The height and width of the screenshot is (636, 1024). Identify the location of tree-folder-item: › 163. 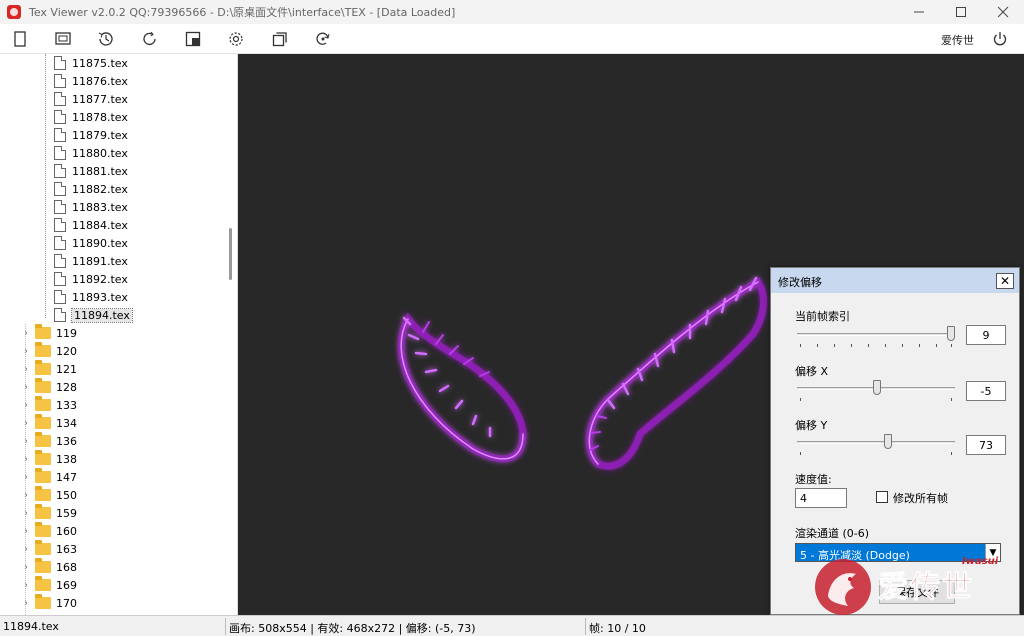
(48, 549).